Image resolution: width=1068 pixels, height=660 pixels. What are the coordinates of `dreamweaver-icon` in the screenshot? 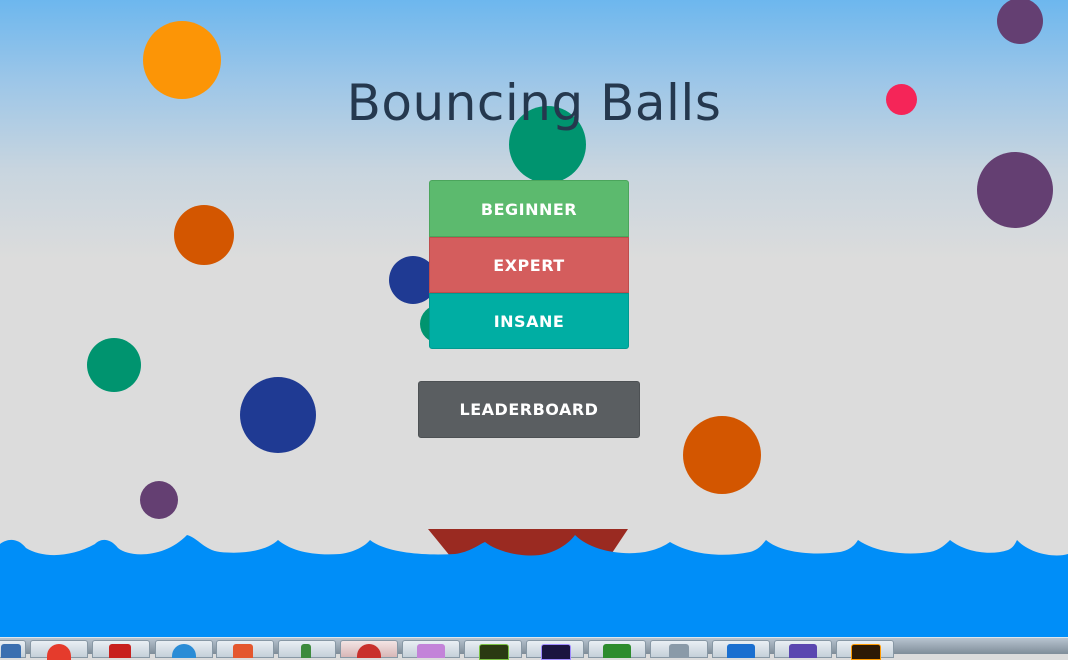 It's located at (494, 652).